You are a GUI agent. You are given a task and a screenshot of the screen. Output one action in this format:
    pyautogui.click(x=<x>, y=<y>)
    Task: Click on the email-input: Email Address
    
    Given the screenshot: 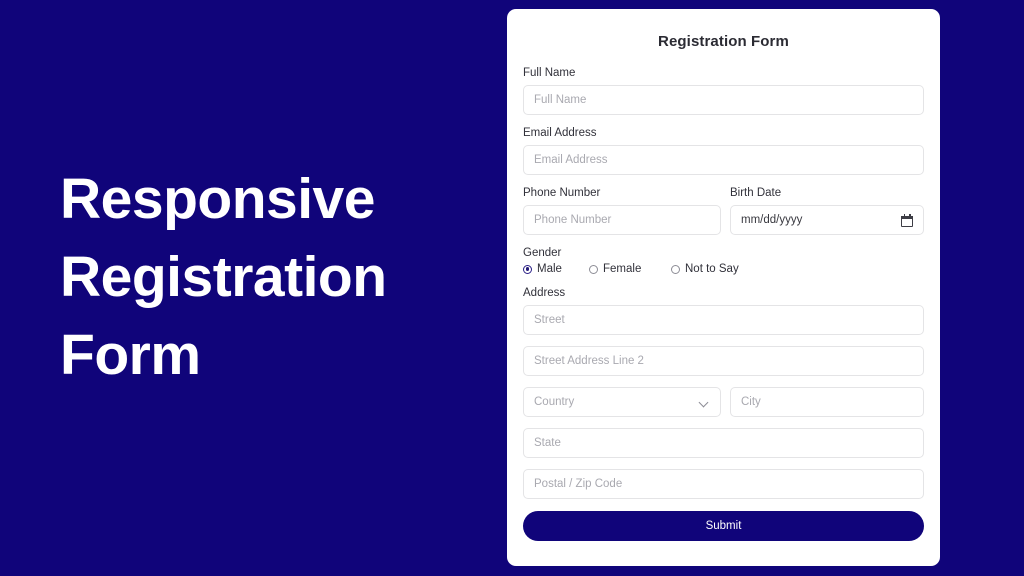 What is the action you would take?
    pyautogui.click(x=723, y=160)
    